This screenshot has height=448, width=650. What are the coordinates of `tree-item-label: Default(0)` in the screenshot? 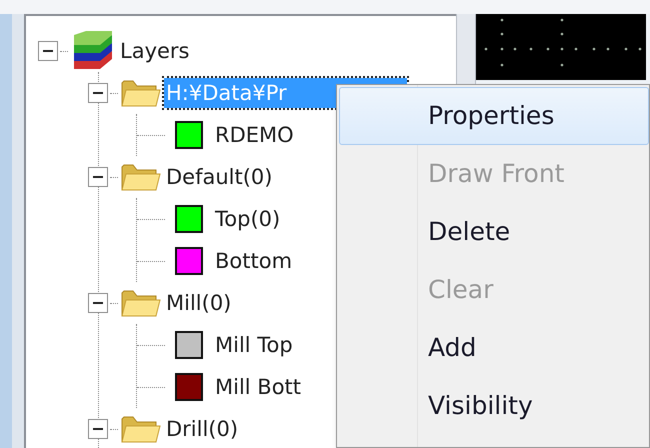 It's located at (219, 177).